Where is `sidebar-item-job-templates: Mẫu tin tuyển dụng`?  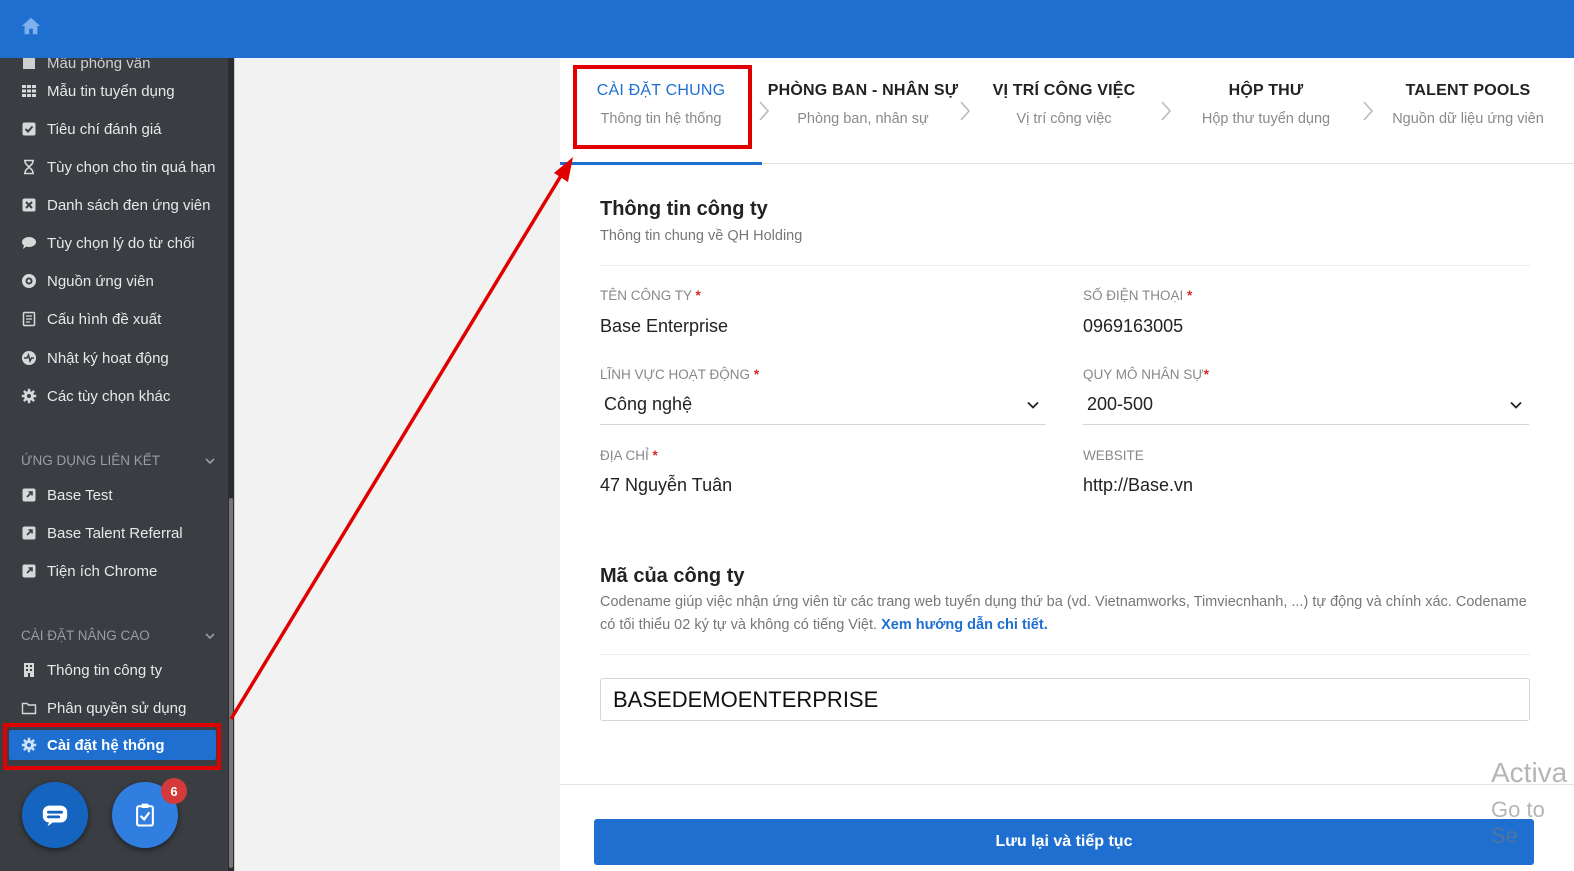 sidebar-item-job-templates: Mẫu tin tuyển dụng is located at coordinates (114, 91).